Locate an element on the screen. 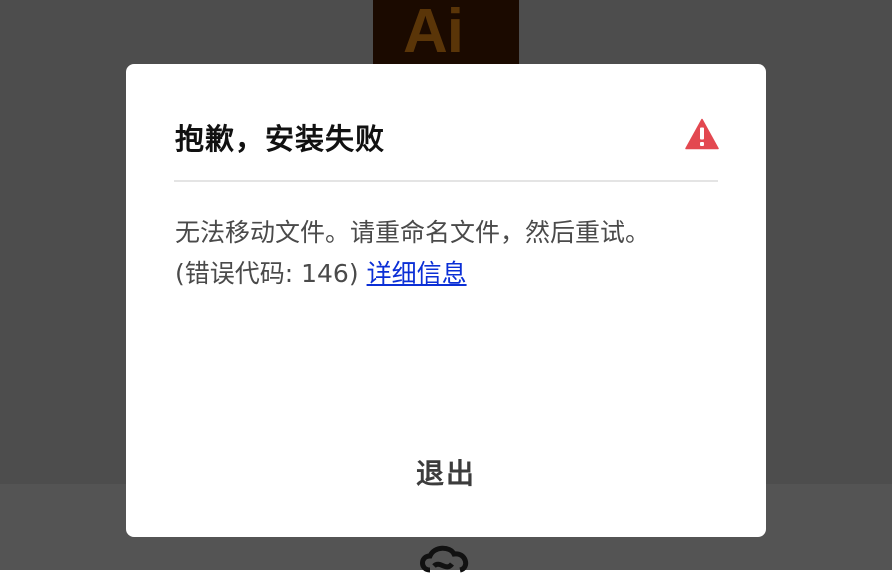 The width and height of the screenshot is (892, 582). app-icon-label: Ai is located at coordinates (433, 33).